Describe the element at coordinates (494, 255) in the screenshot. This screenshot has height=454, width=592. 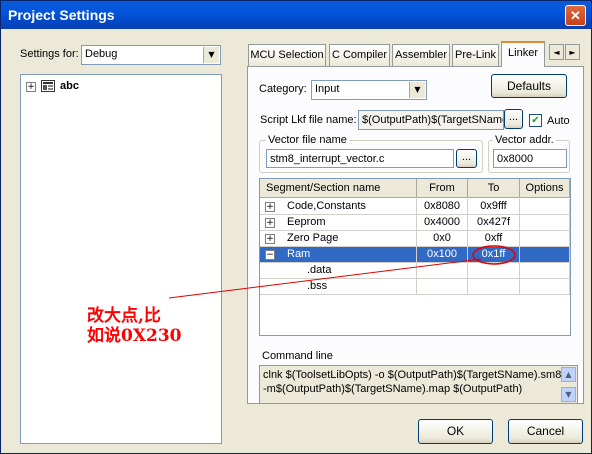
I see `annotation-circle` at that location.